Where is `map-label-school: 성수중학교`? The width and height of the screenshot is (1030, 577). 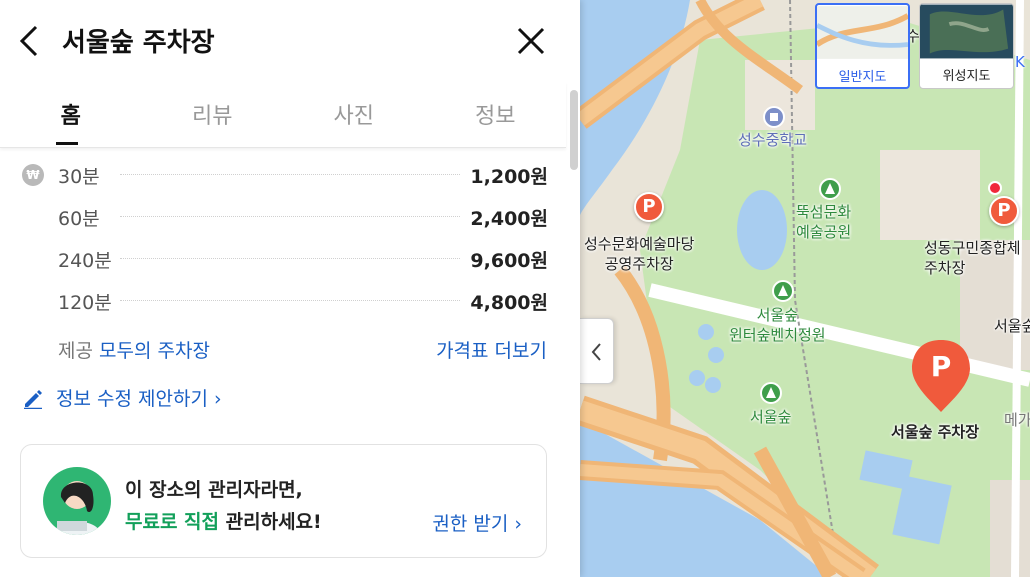 map-label-school: 성수중학교 is located at coordinates (772, 140).